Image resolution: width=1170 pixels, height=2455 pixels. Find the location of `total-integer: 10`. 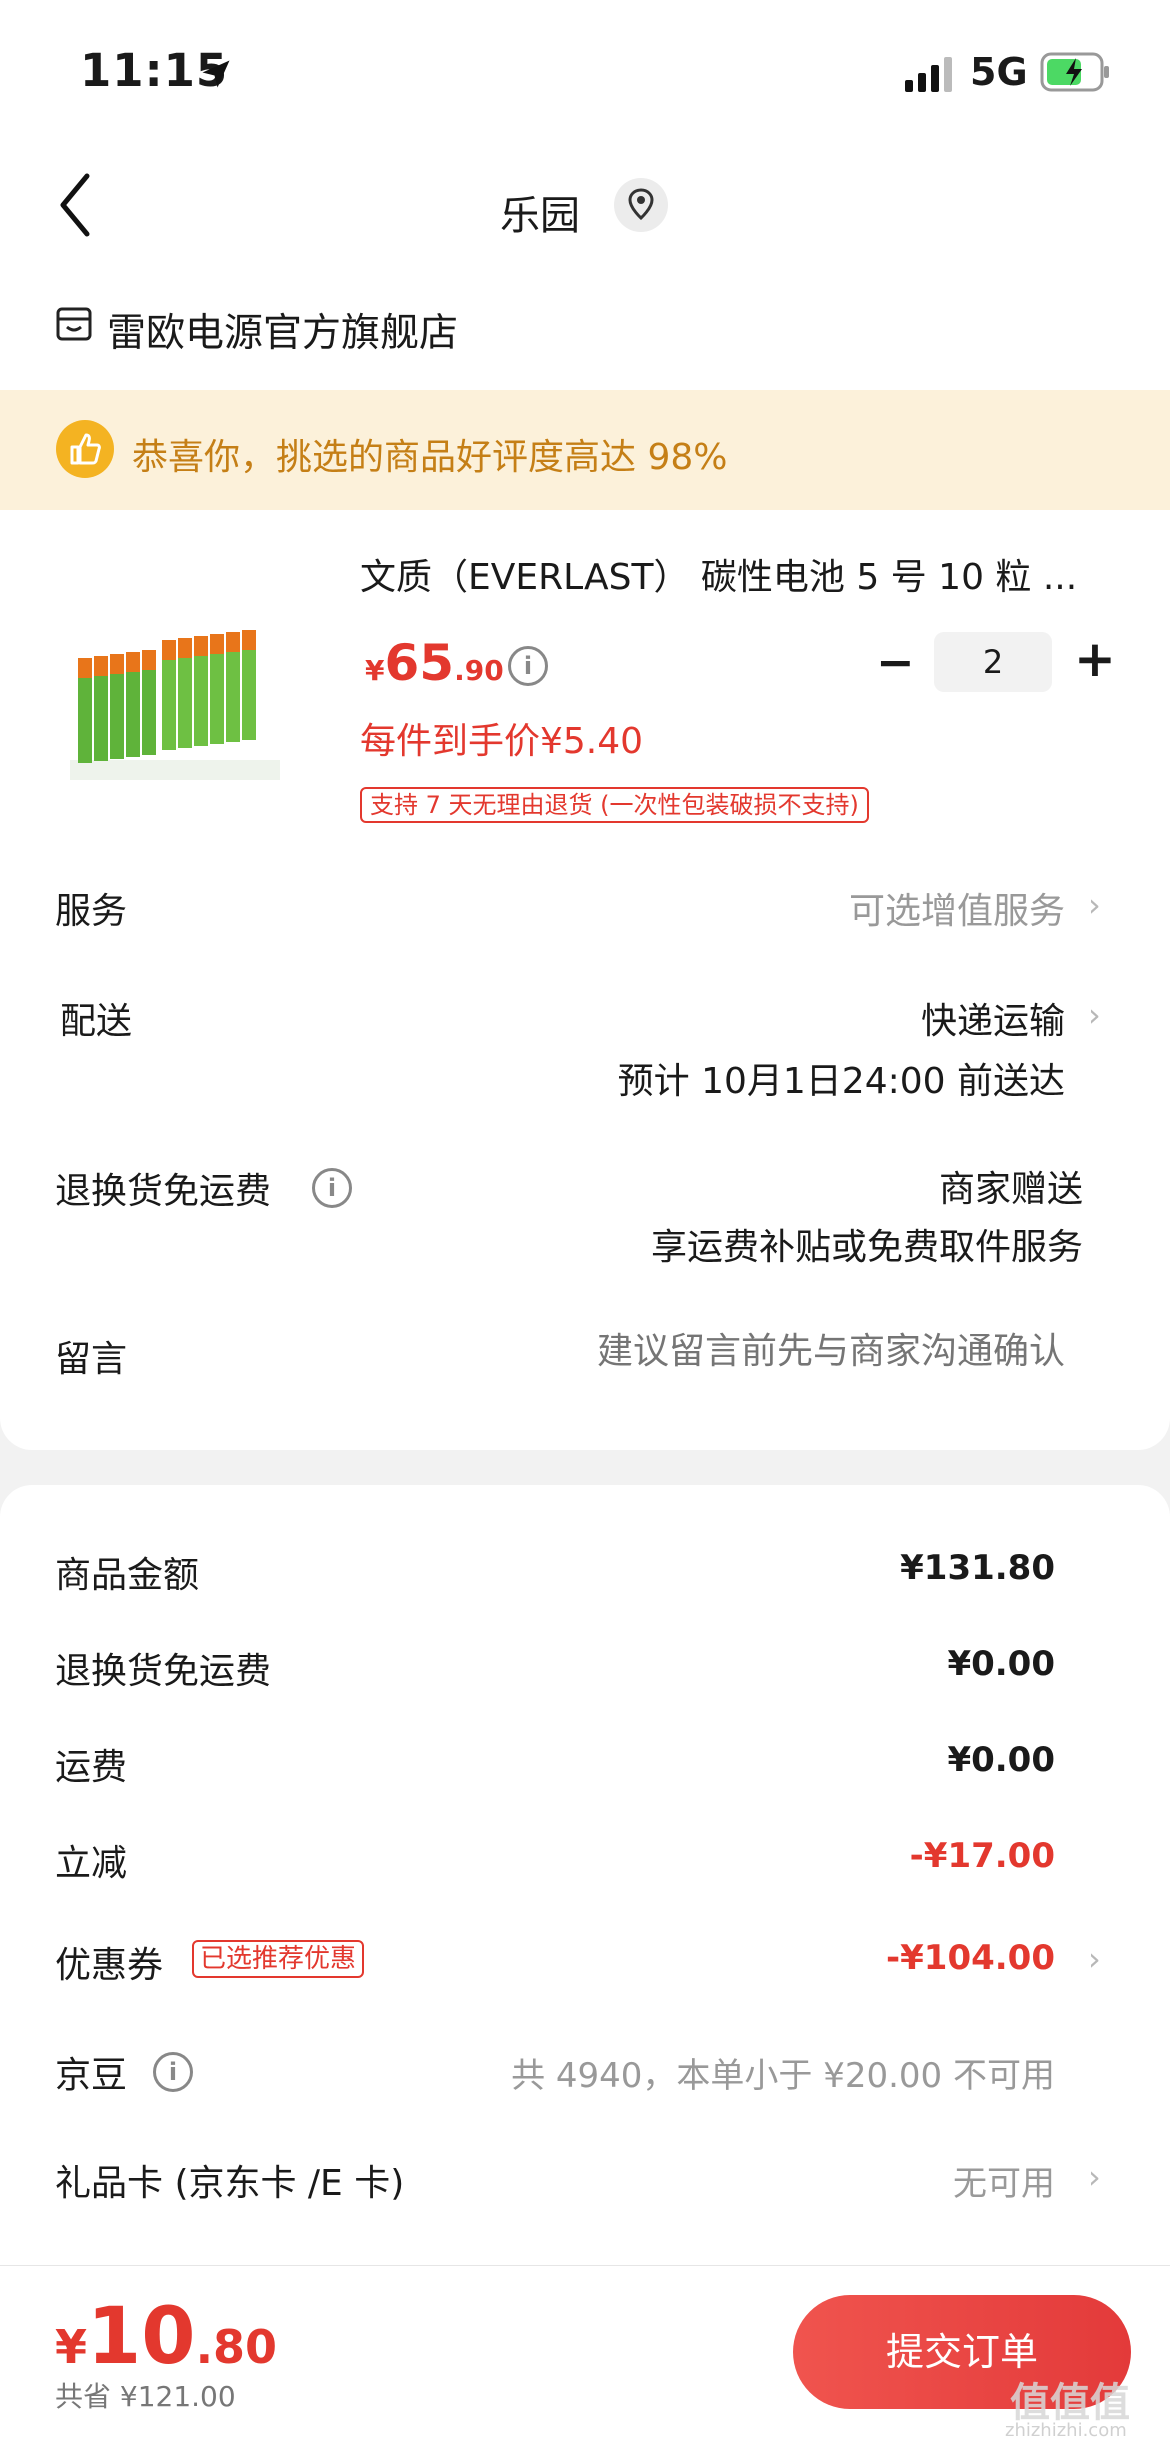

total-integer: 10 is located at coordinates (141, 2337).